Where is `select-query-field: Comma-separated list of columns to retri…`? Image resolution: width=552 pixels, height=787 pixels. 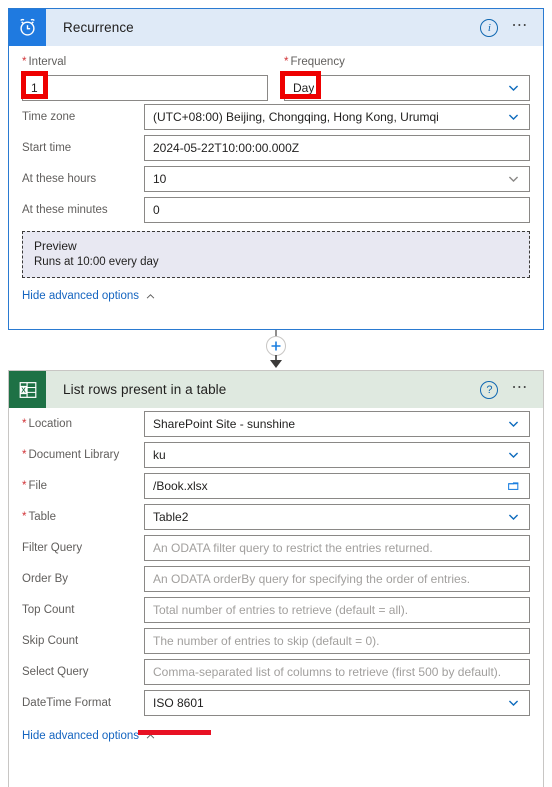
select-query-field: Comma-separated list of columns to retri… is located at coordinates (337, 671).